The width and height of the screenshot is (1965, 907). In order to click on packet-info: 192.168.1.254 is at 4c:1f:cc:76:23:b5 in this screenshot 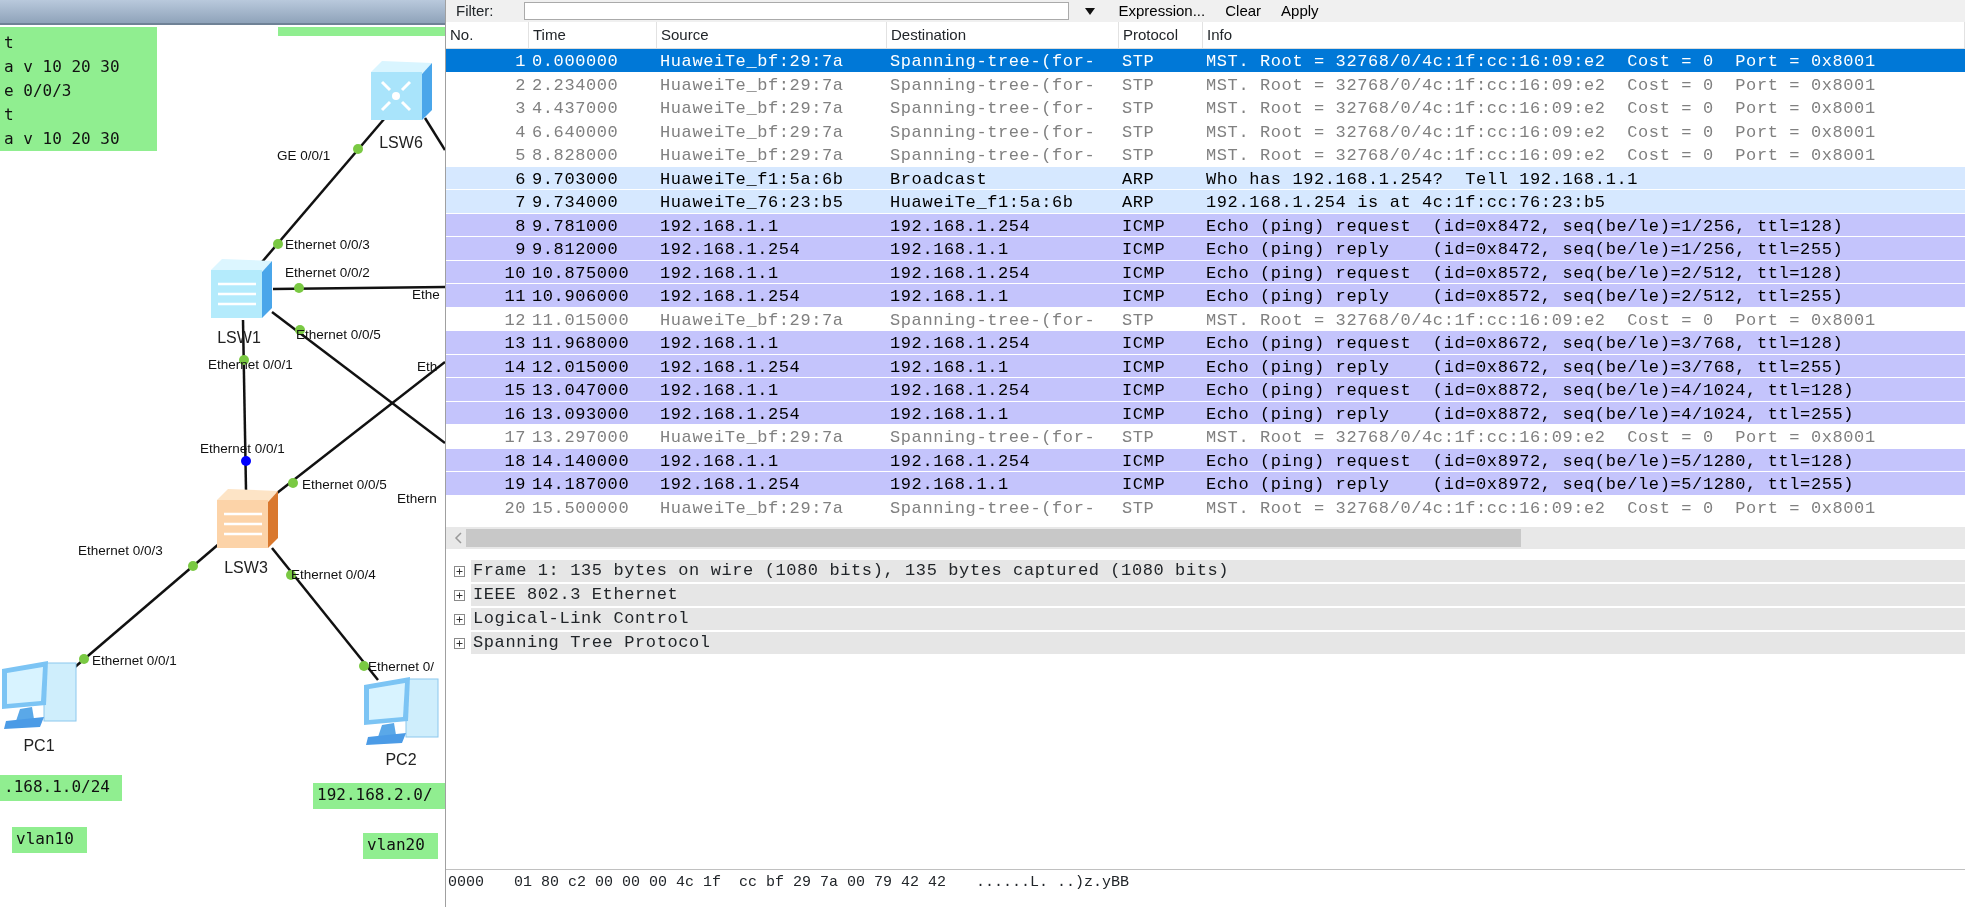, I will do `click(1406, 203)`.